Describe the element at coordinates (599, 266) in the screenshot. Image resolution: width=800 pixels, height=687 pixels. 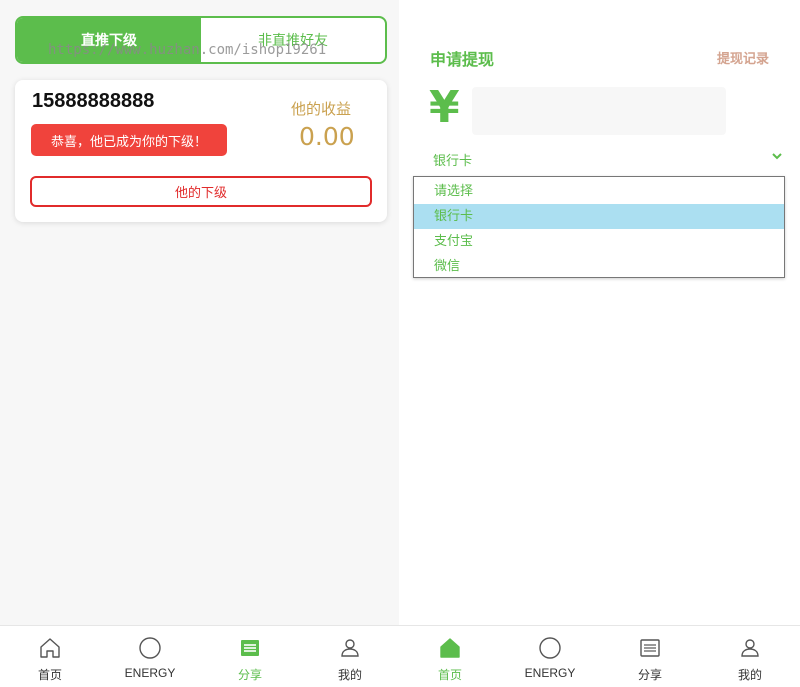
I see `method-option-wechat: 微信` at that location.